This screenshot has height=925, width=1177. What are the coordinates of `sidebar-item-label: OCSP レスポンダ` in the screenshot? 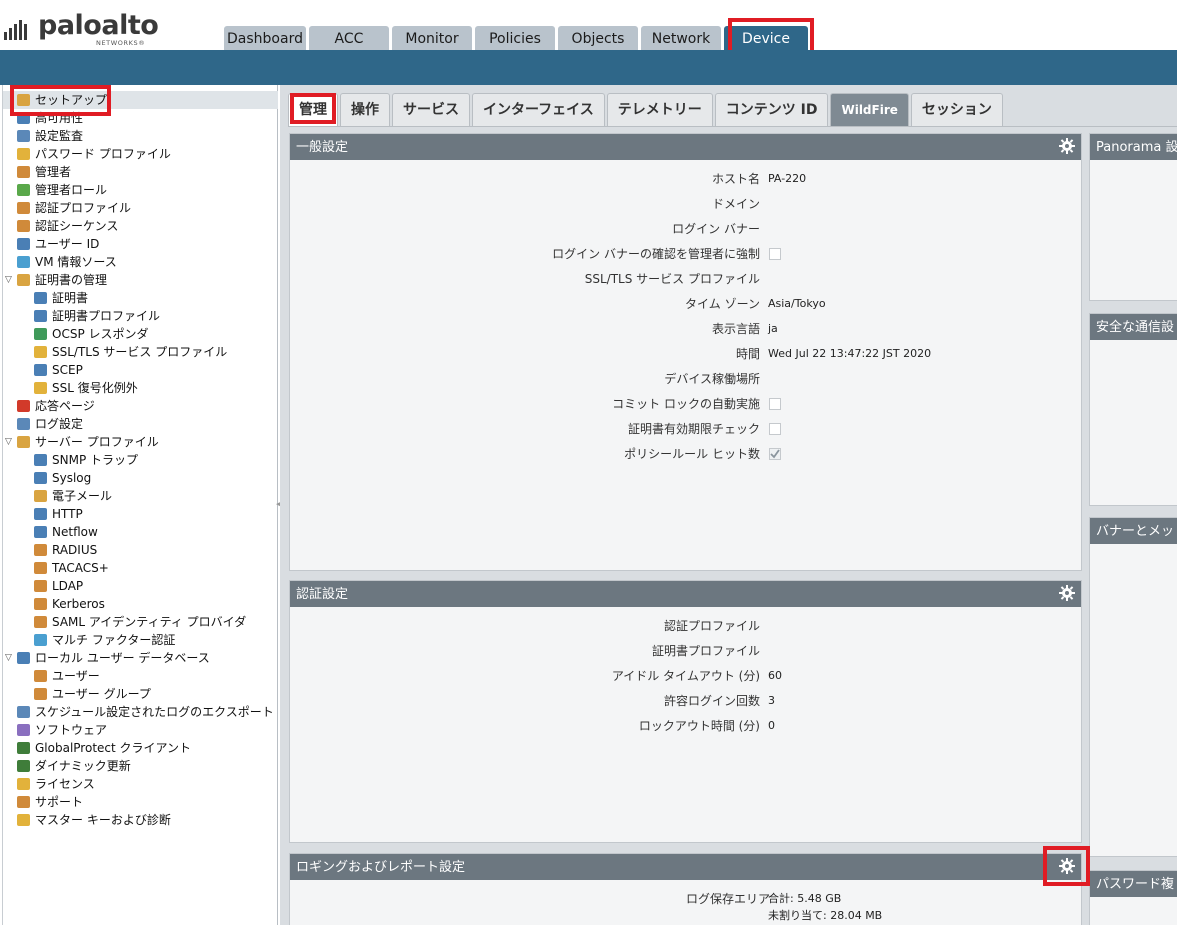 It's located at (100, 334).